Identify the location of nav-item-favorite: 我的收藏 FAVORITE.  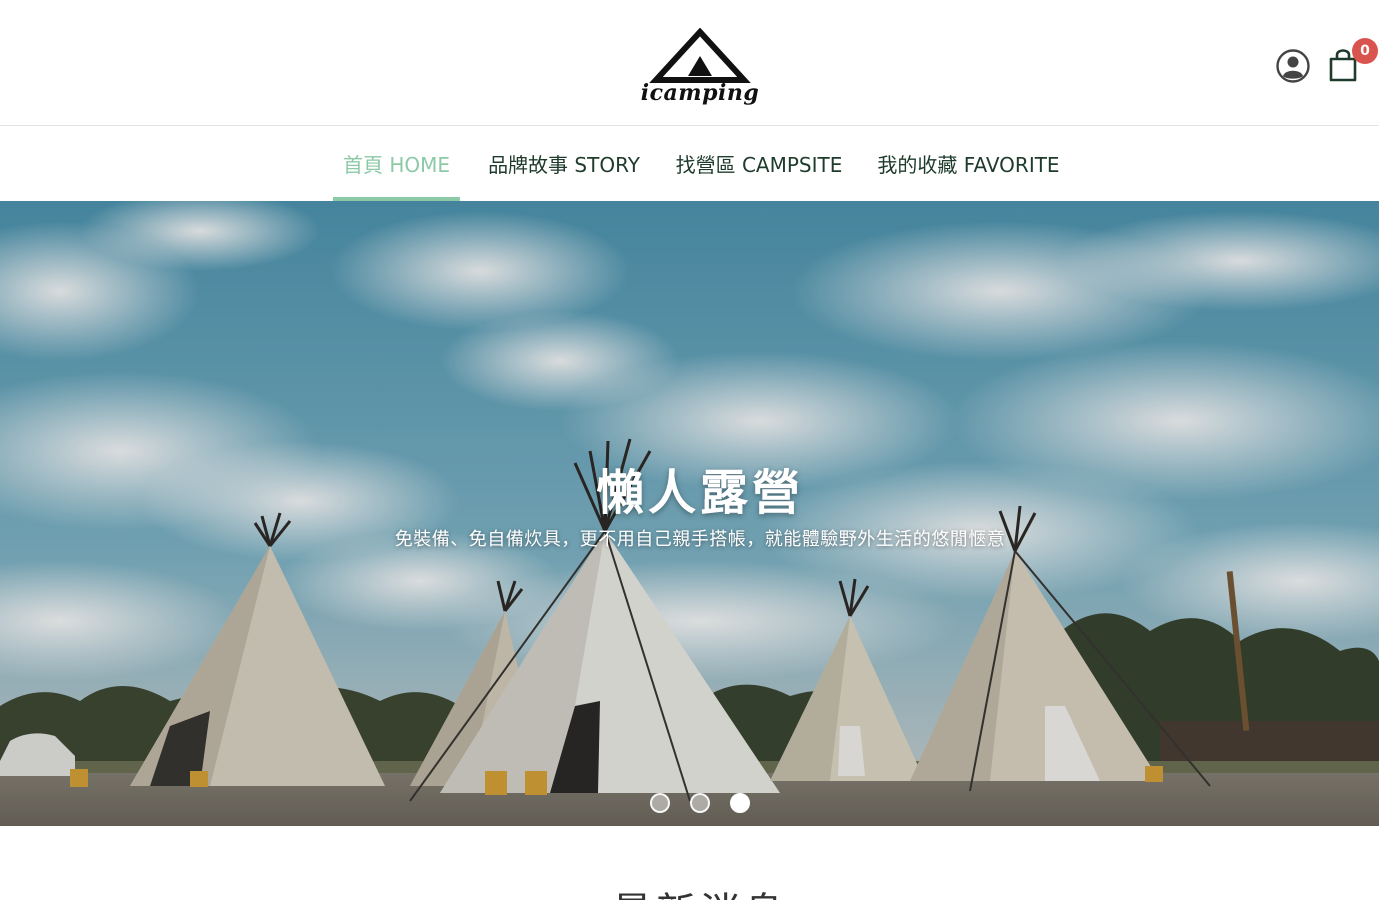
(968, 163).